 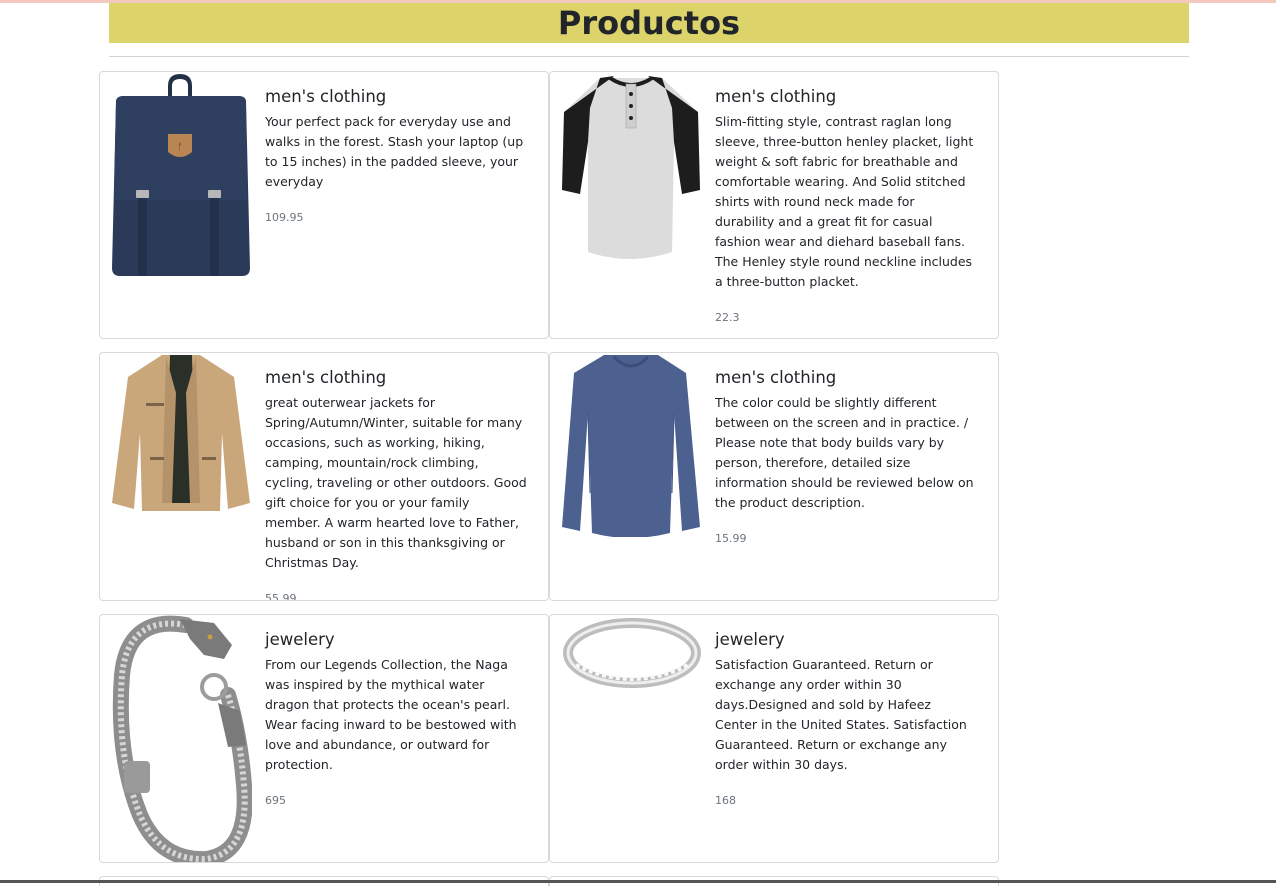 I want to click on product-price: 15.99, so click(x=731, y=538).